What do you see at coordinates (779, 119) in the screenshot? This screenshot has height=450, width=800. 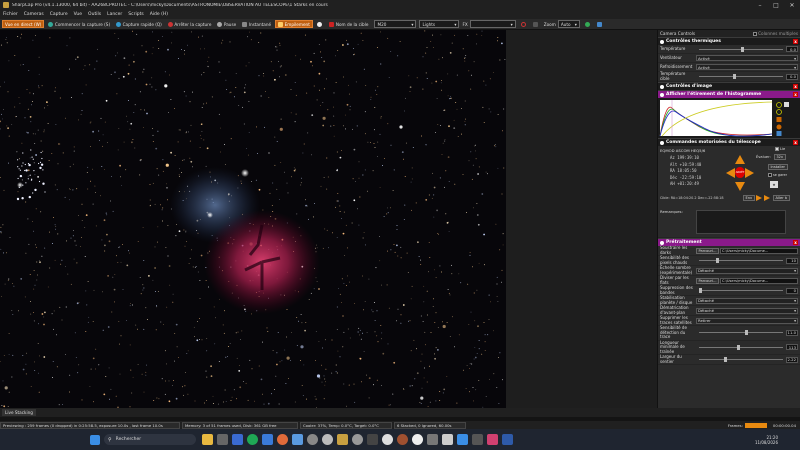 I see `lock-icon` at bounding box center [779, 119].